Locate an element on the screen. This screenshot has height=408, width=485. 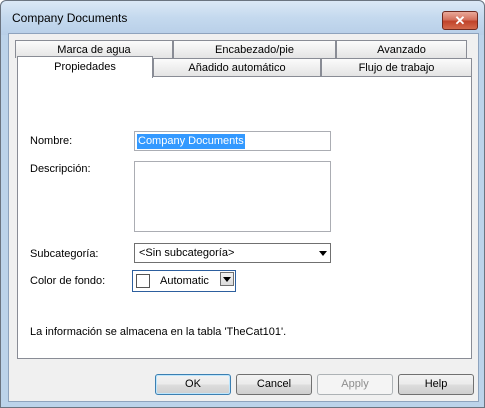
bgcolor-value: Automatic is located at coordinates (184, 281).